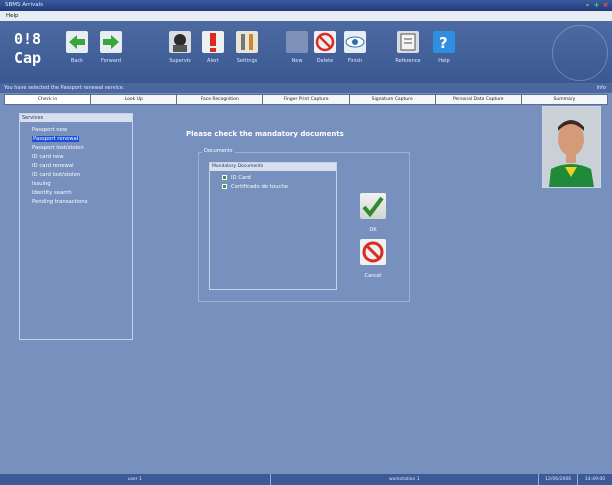  What do you see at coordinates (12, 16) in the screenshot?
I see `menu-help: Help` at bounding box center [12, 16].